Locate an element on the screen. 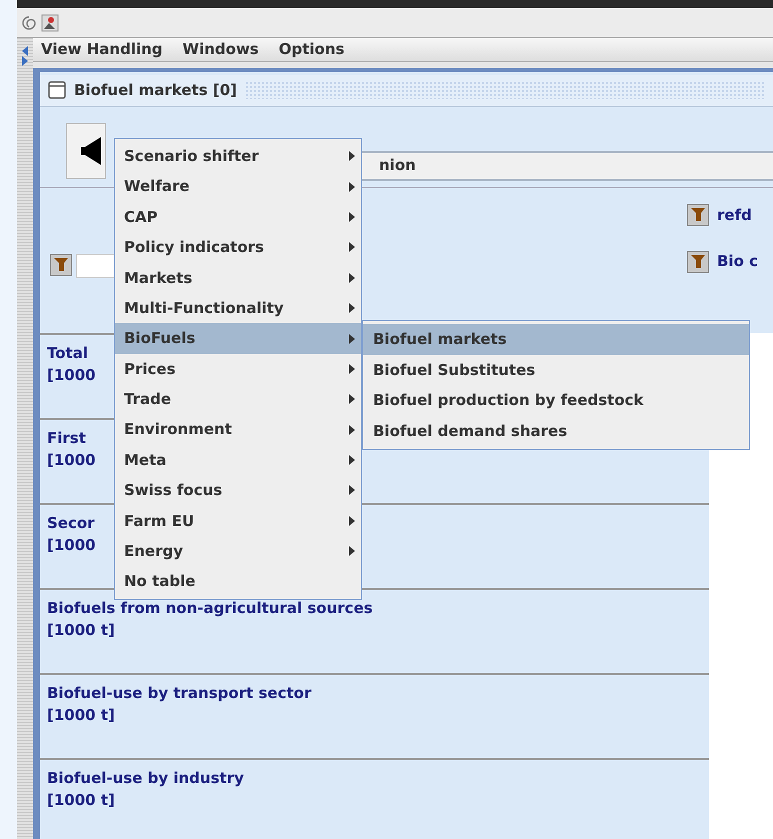 Image resolution: width=773 pixels, height=839 pixels. menu-item: Farm EU is located at coordinates (238, 521).